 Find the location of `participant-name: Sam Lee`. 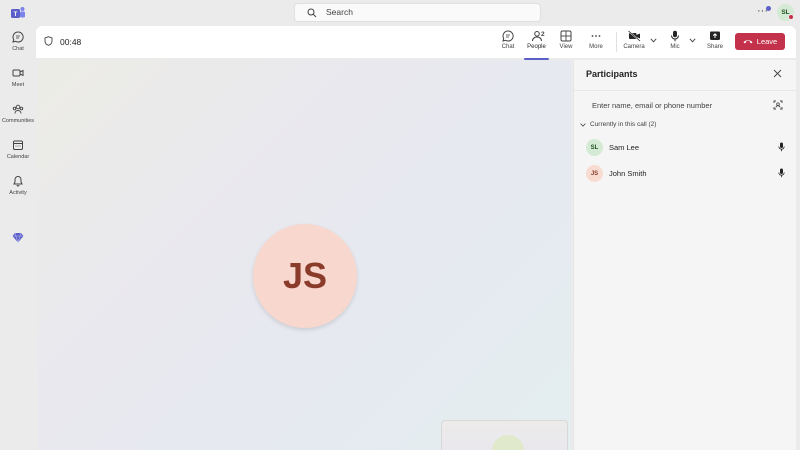

participant-name: Sam Lee is located at coordinates (624, 147).